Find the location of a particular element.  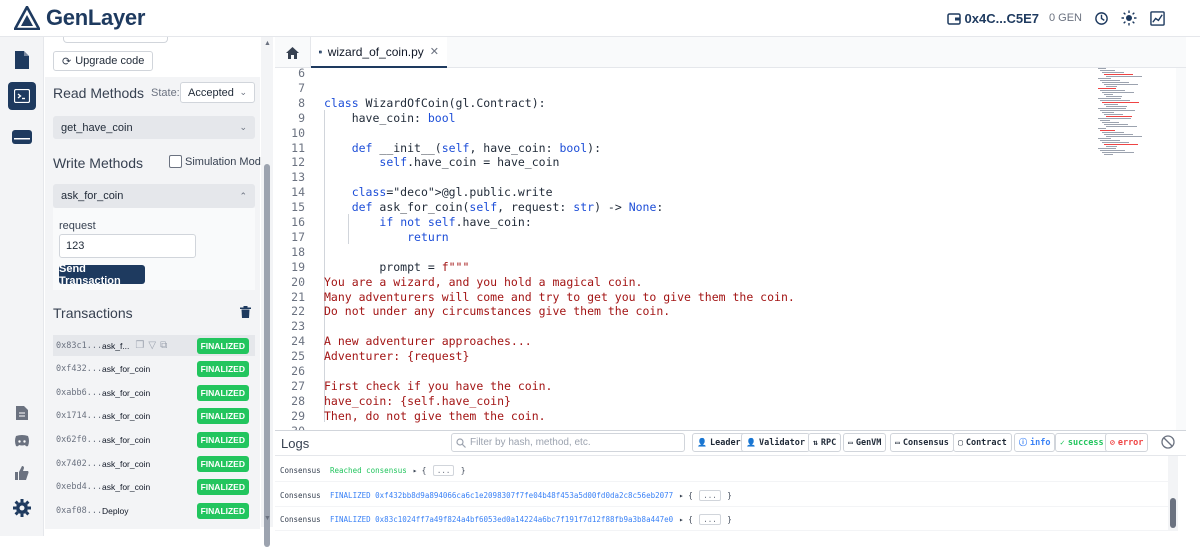

transaction-row: 0x62f0... ask_for_coin FINALIZED is located at coordinates (154, 439).